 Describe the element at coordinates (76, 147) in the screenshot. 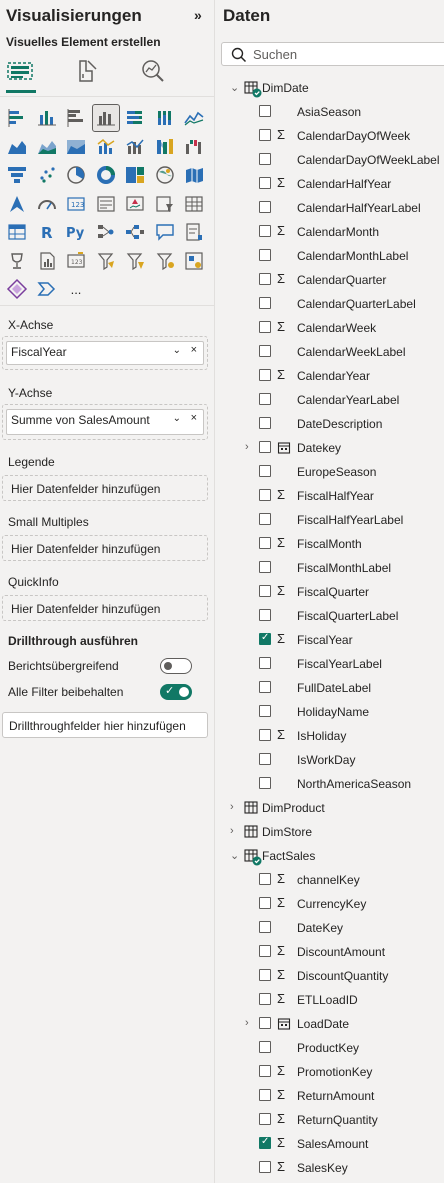

I see `100-stacked-area-chart-icon` at that location.